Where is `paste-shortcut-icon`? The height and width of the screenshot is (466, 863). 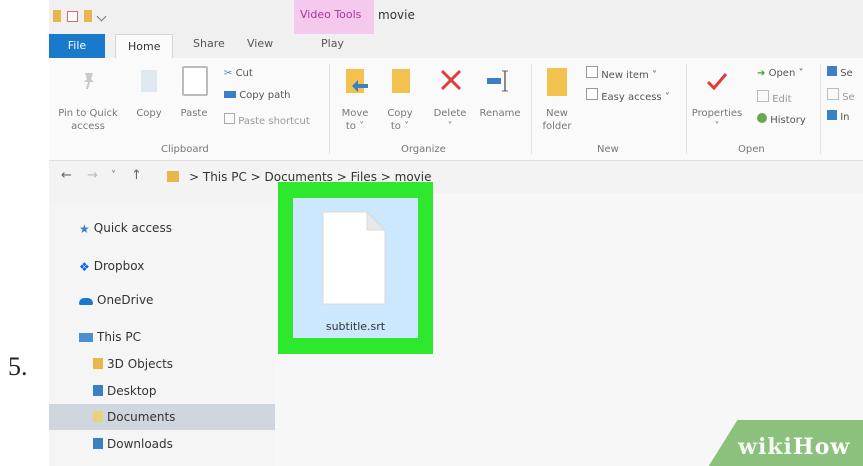
paste-shortcut-icon is located at coordinates (229, 118).